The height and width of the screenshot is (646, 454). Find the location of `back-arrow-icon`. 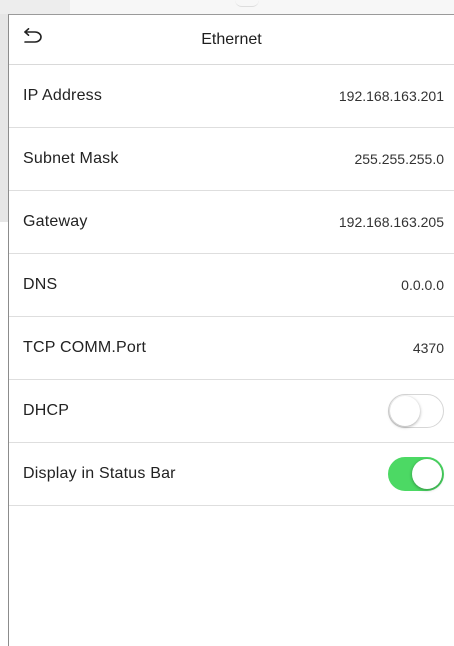

back-arrow-icon is located at coordinates (32, 39).